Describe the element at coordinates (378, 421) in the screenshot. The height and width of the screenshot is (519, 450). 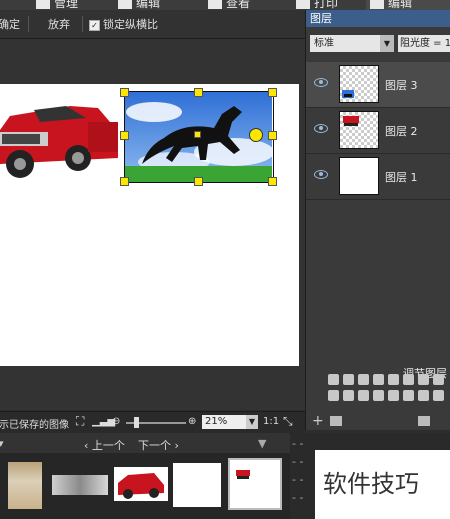
I see `layer-tools-bar: +` at that location.